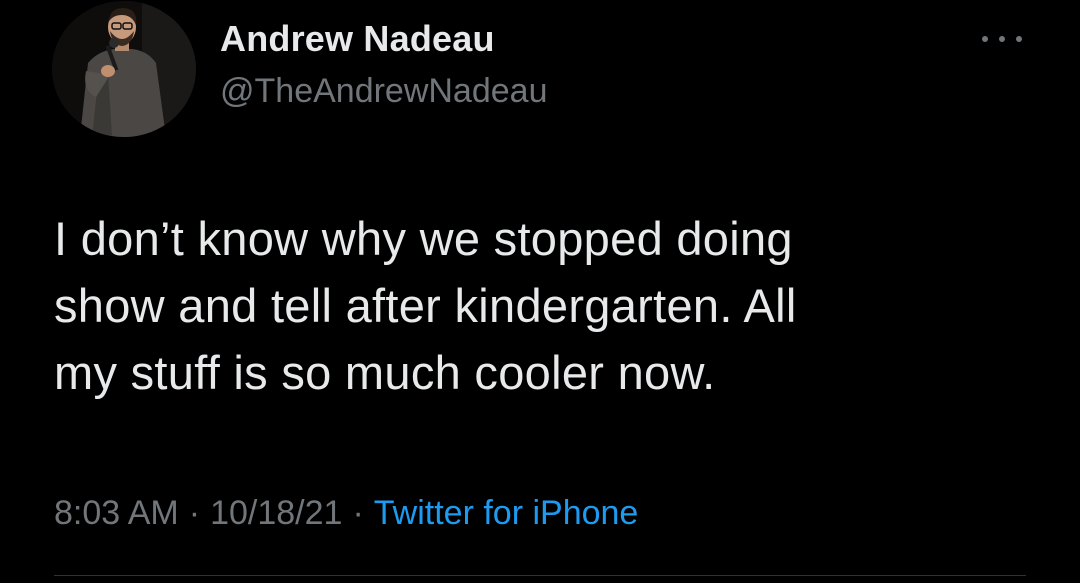  Describe the element at coordinates (357, 39) in the screenshot. I see `author-name: Andrew Nadeau` at that location.